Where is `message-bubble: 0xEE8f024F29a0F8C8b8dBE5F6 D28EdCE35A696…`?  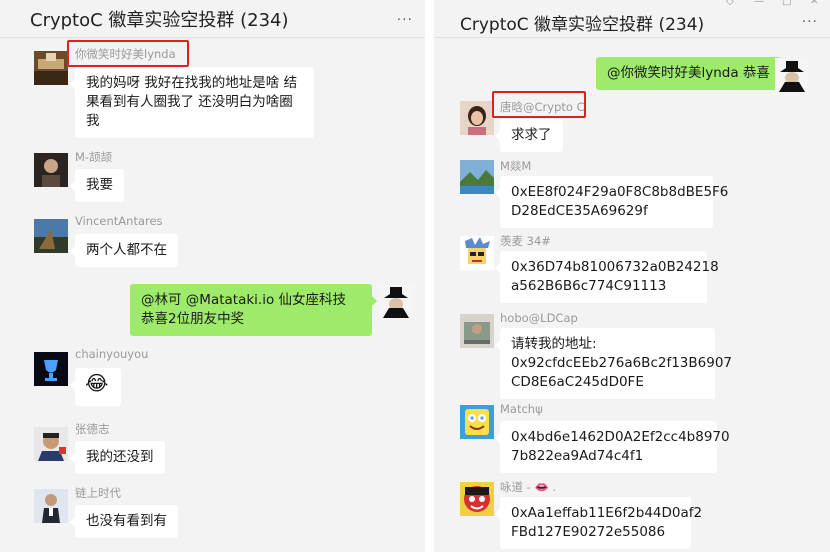 message-bubble: 0xEE8f024F29a0F8C8b8dBE5F6 D28EdCE35A696… is located at coordinates (611, 202).